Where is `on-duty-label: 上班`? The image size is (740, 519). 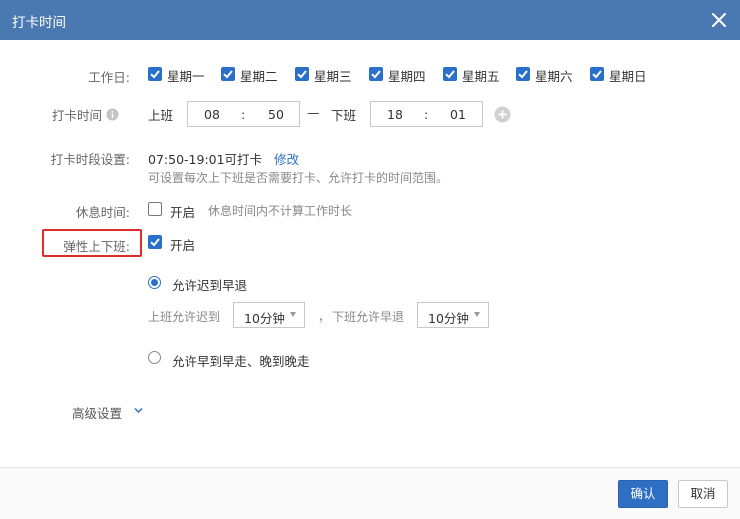
on-duty-label: 上班 is located at coordinates (161, 115).